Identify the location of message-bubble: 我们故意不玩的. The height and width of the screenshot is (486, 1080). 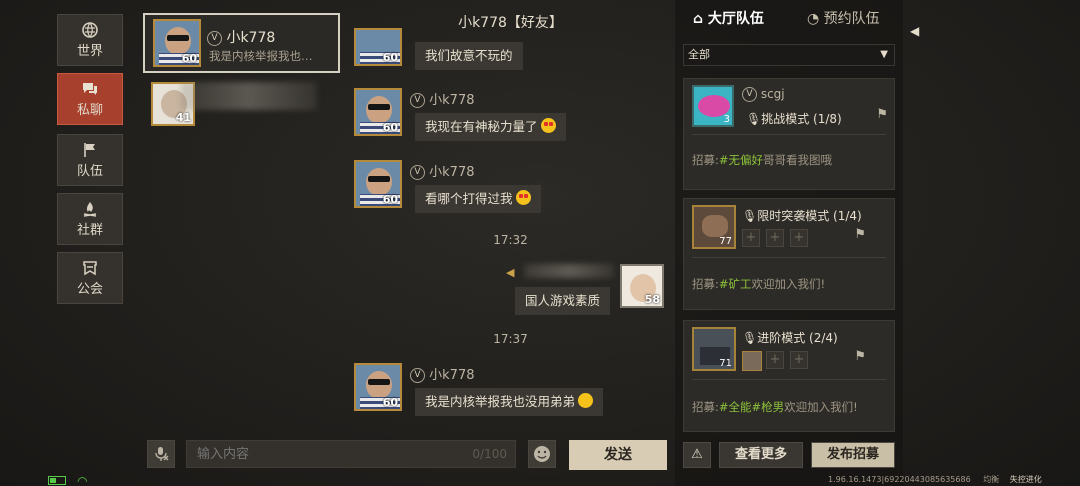
(469, 56).